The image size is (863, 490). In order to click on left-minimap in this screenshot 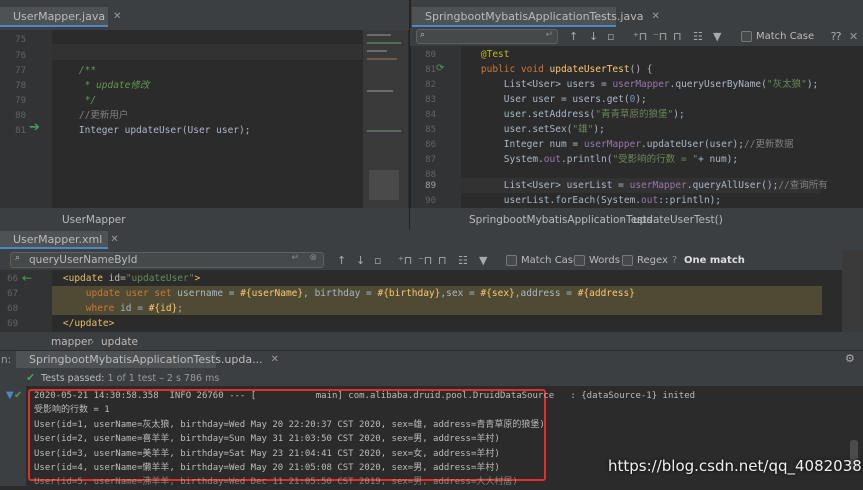, I will do `click(385, 119)`.